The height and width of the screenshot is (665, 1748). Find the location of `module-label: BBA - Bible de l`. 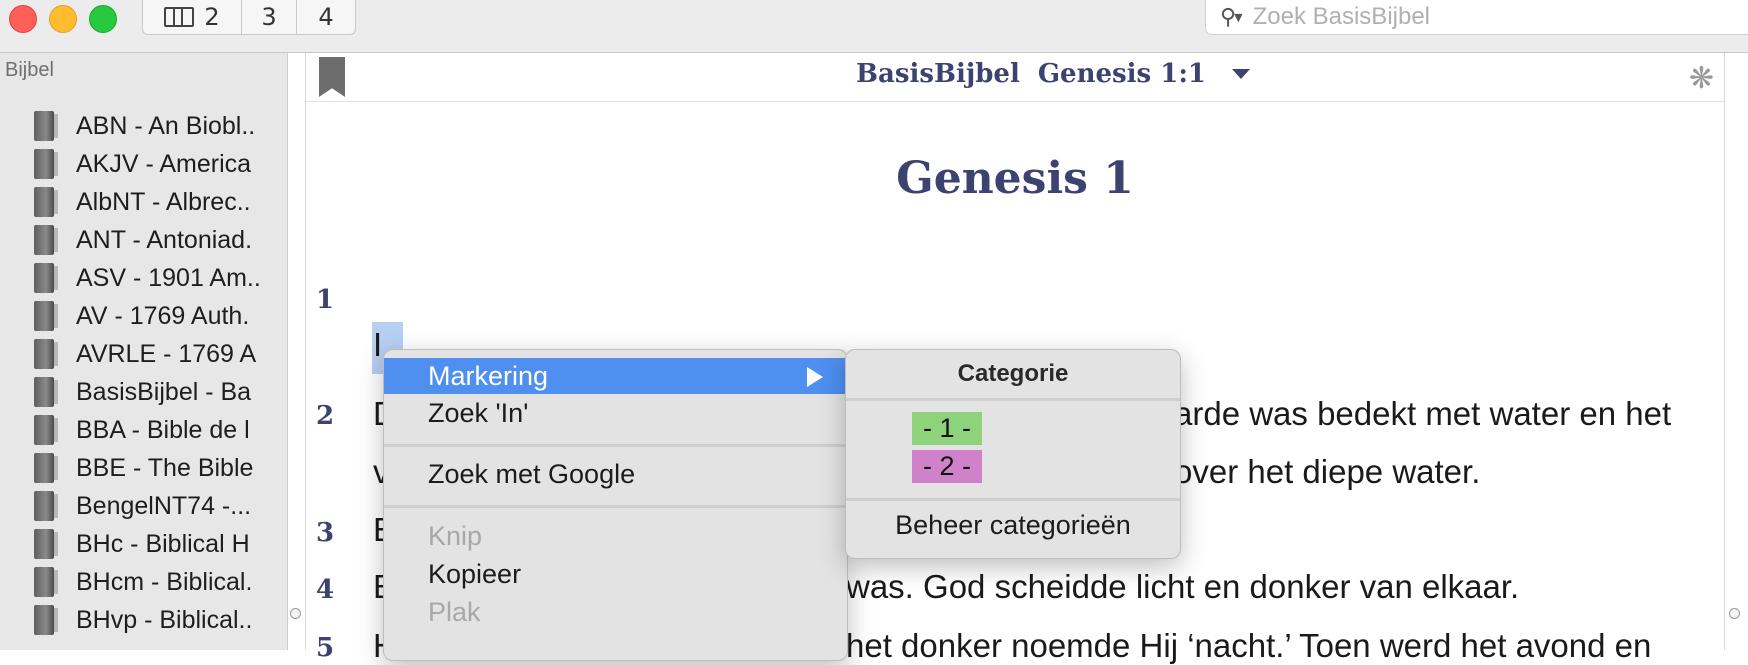

module-label: BBA - Bible de l is located at coordinates (163, 429).